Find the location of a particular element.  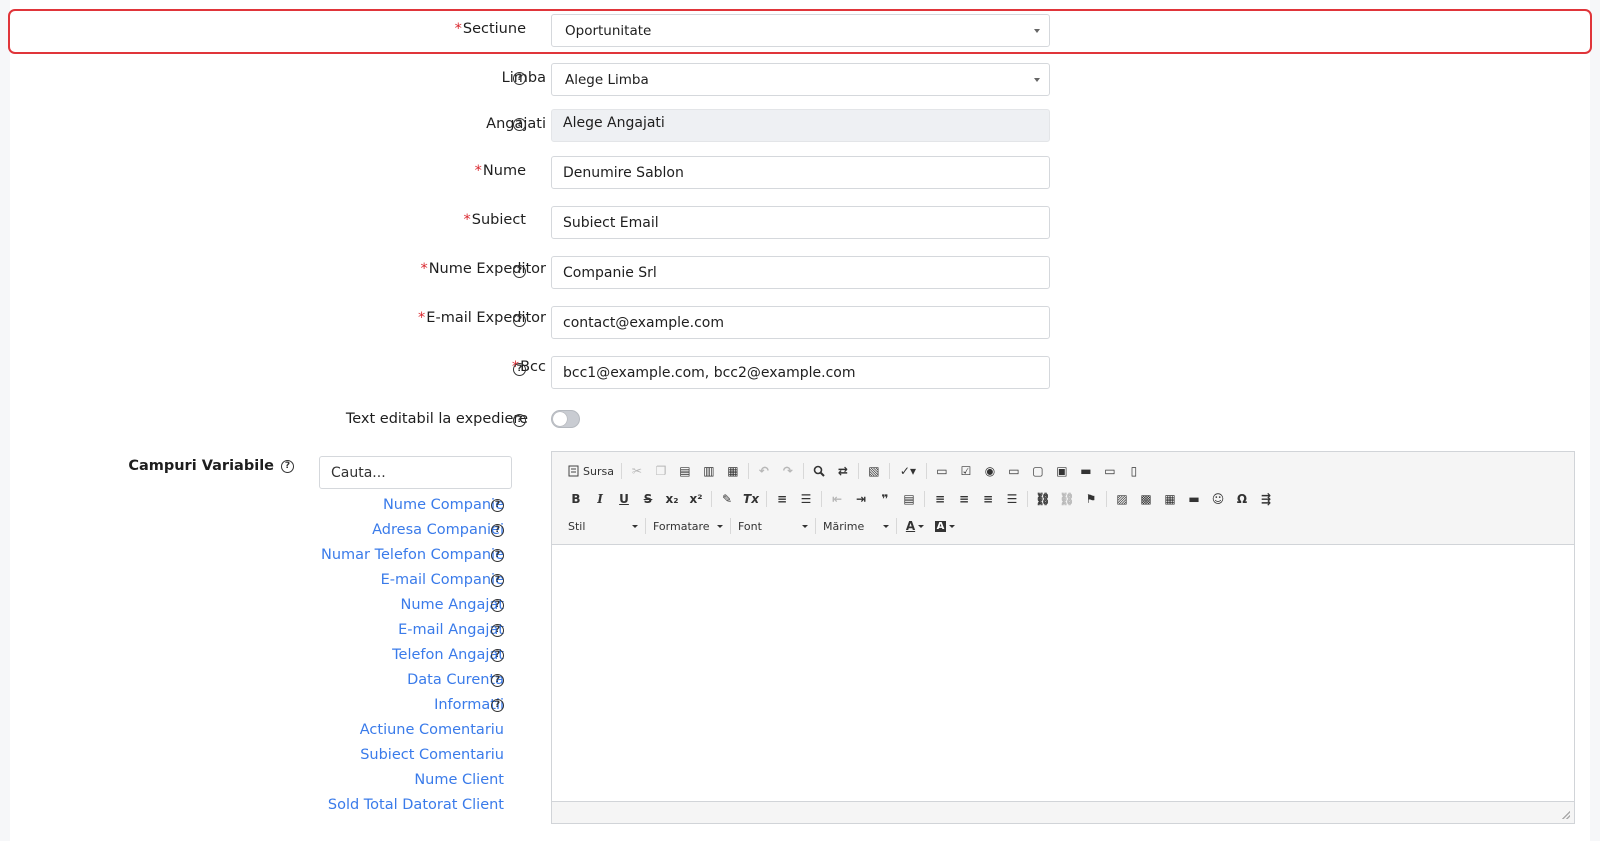

outdent-icon: ⇤ is located at coordinates (837, 499).